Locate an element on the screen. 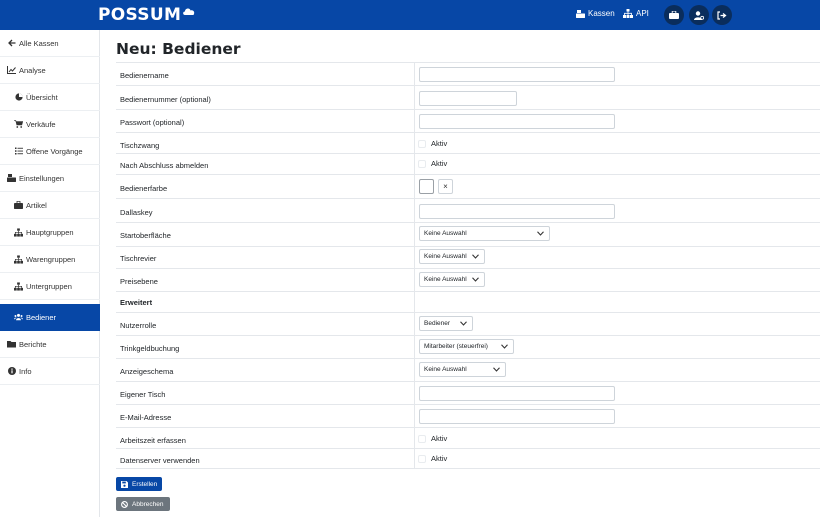 The height and width of the screenshot is (517, 820). sidebar-item-info: Info is located at coordinates (50, 371).